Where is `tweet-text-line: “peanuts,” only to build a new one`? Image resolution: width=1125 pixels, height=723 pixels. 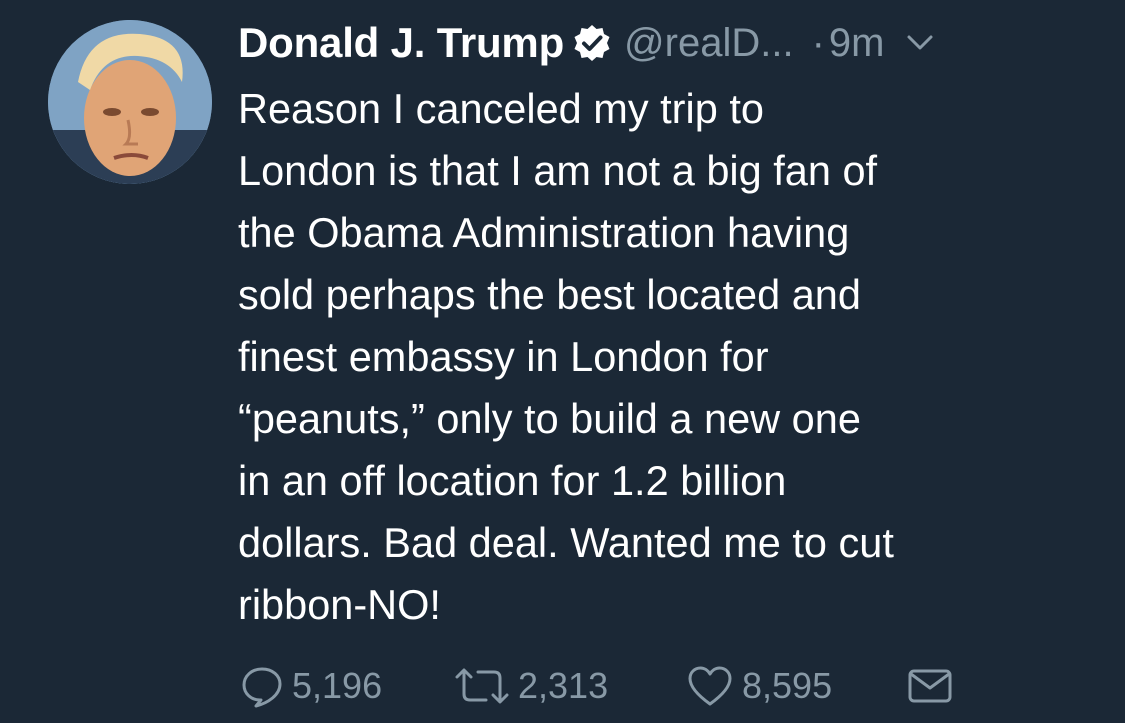 tweet-text-line: “peanuts,” only to build a new one is located at coordinates (549, 418).